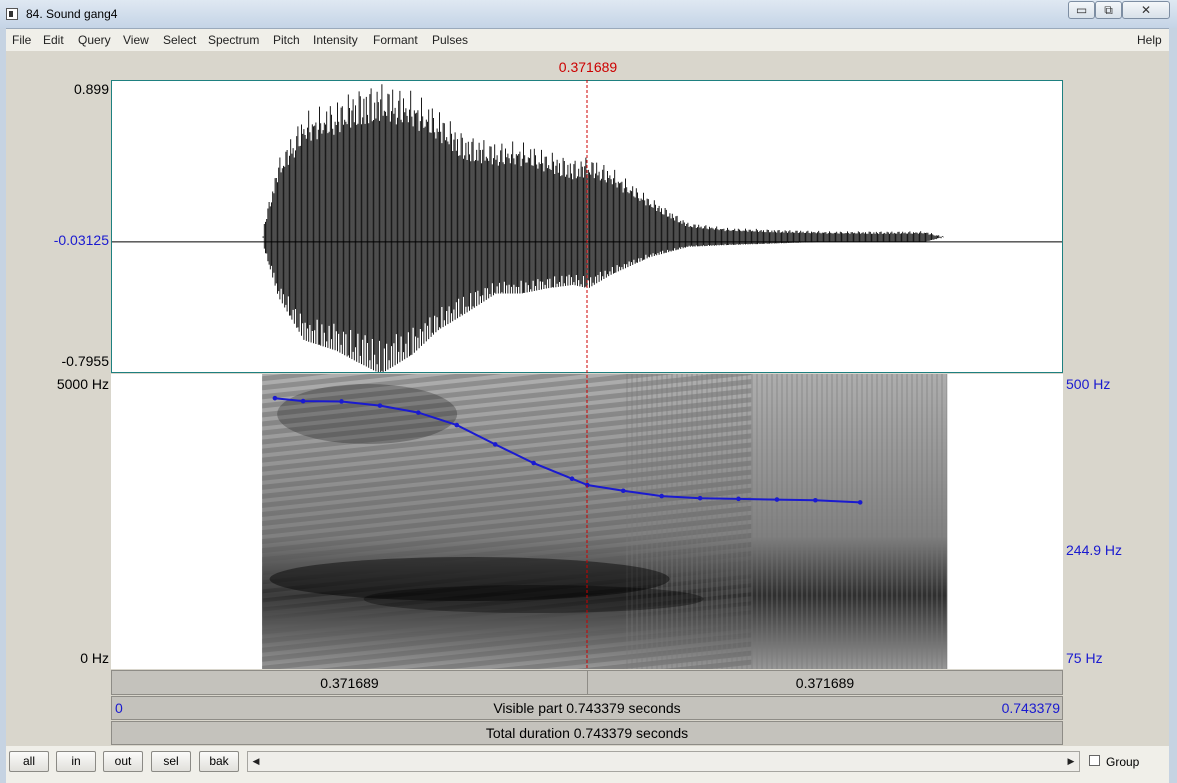  Describe the element at coordinates (72, 14) in the screenshot. I see `window-title: 84. Sound gang4` at that location.